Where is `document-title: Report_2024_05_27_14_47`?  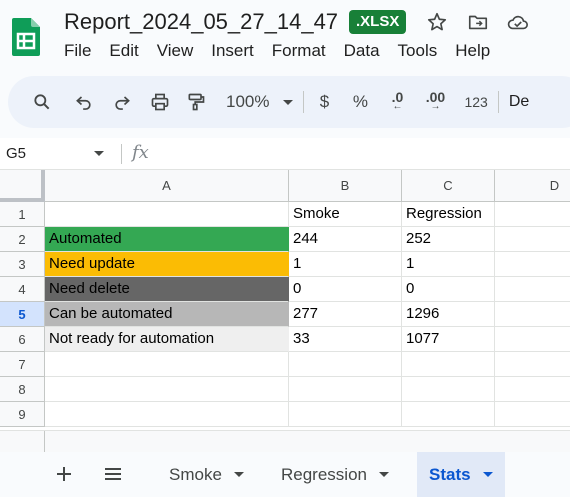
document-title: Report_2024_05_27_14_47 is located at coordinates (201, 22).